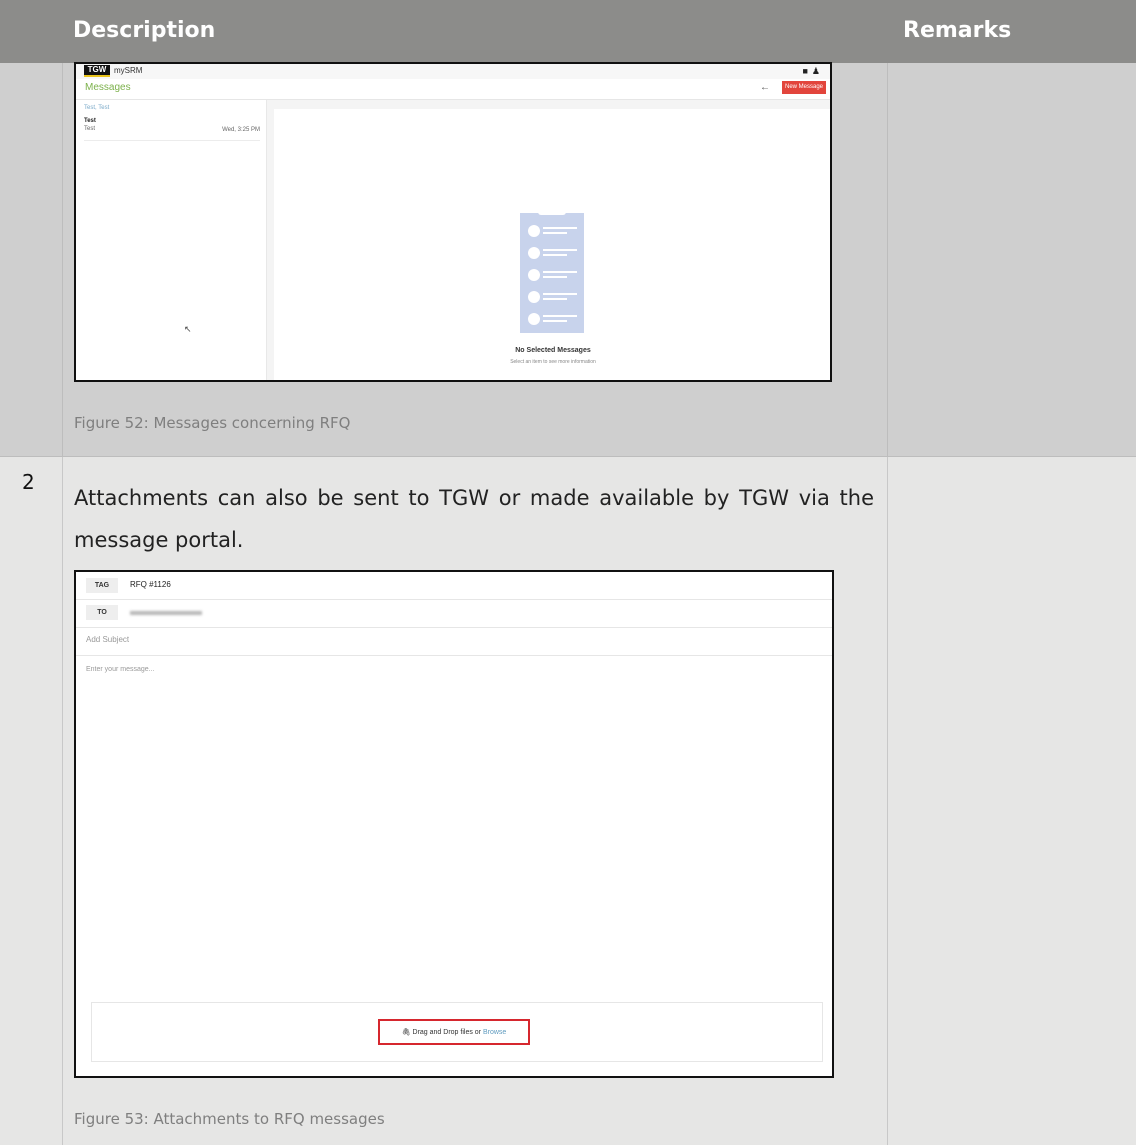 The image size is (1136, 1145). I want to click on header-remarks: Remarks, so click(957, 30).